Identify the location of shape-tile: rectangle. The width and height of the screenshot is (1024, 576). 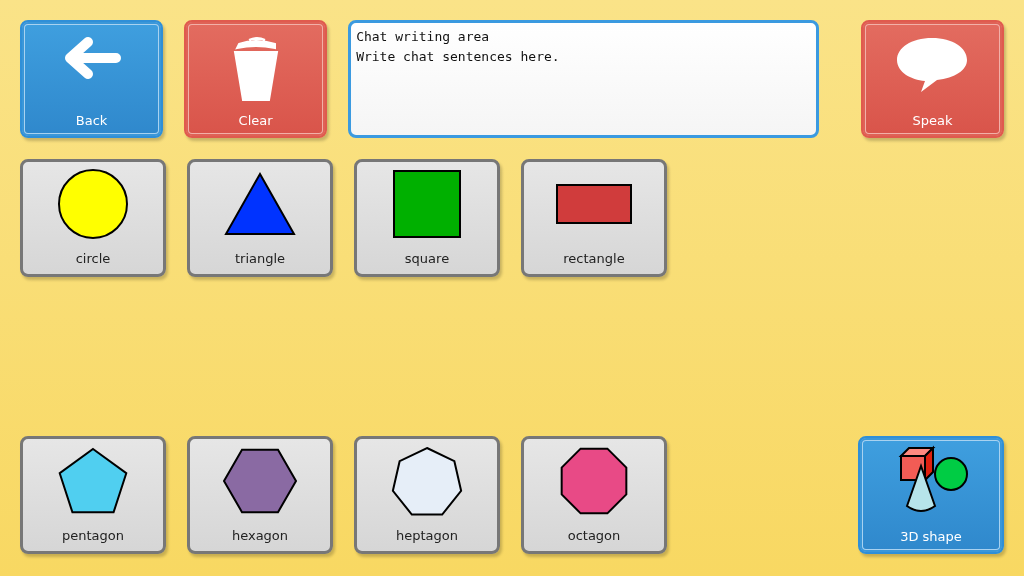
(594, 218).